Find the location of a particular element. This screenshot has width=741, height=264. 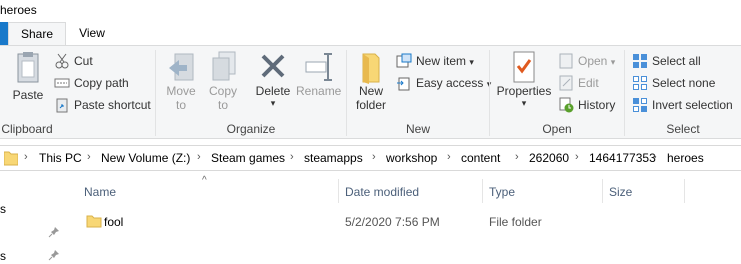

cut-button: Cut is located at coordinates (73, 61).